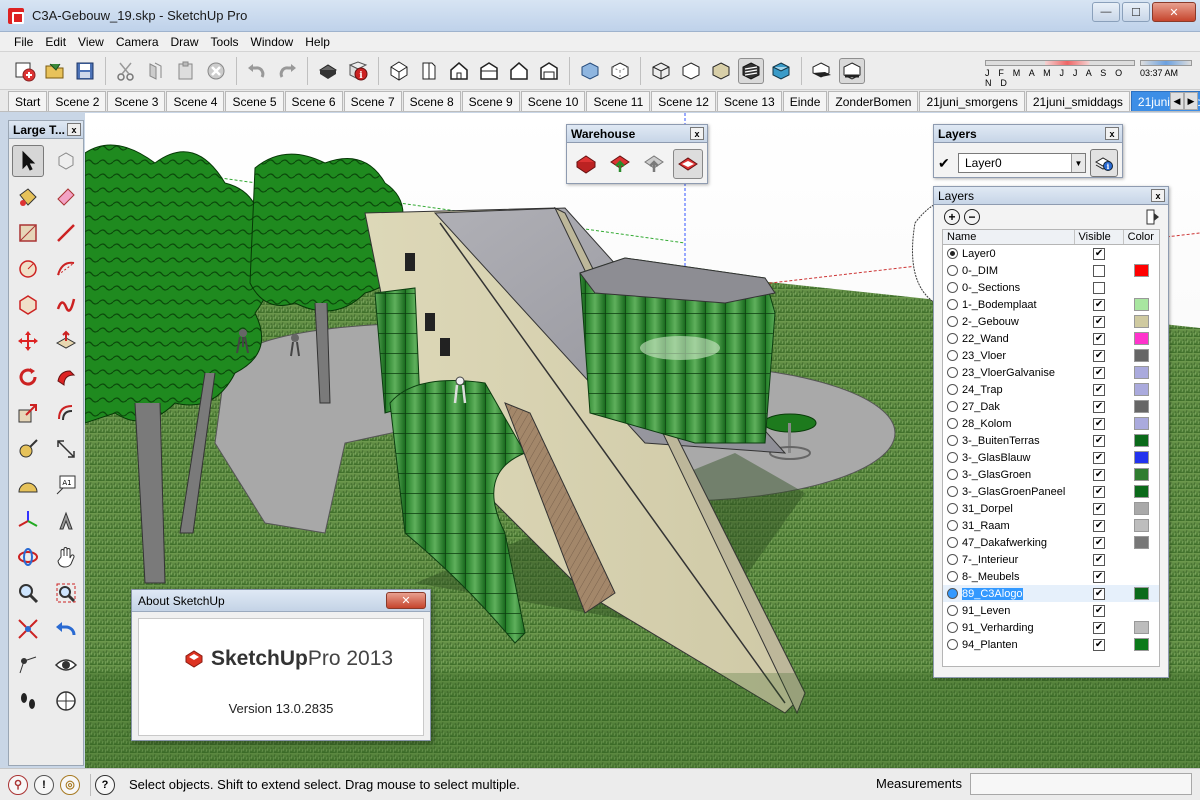 This screenshot has height=800, width=1200. I want to click on layer-name-cell: 3-_GlasGroenPaneel, so click(1009, 492).